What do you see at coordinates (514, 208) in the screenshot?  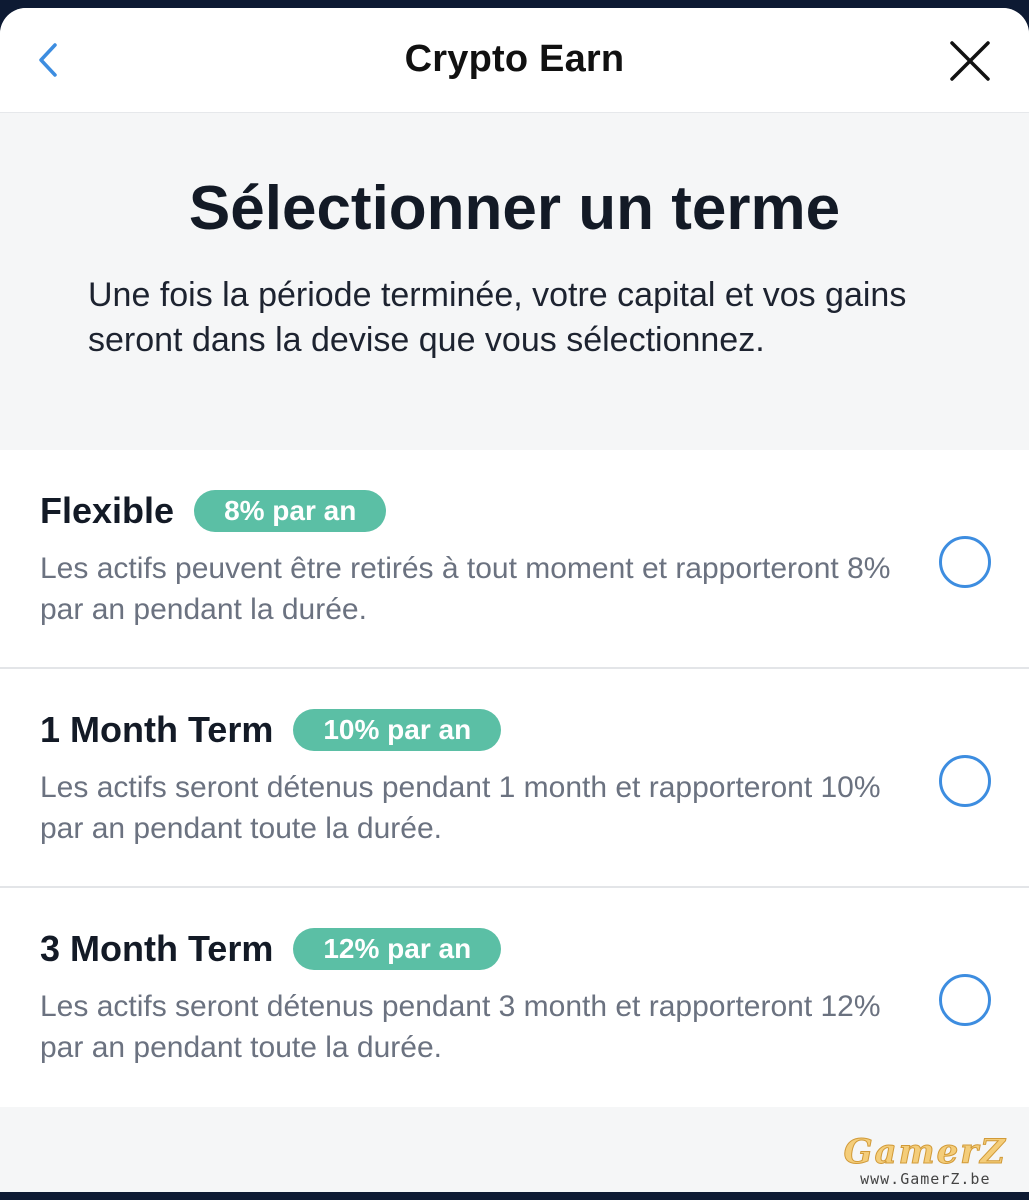 I see `section-heading: Sélectionner un terme` at bounding box center [514, 208].